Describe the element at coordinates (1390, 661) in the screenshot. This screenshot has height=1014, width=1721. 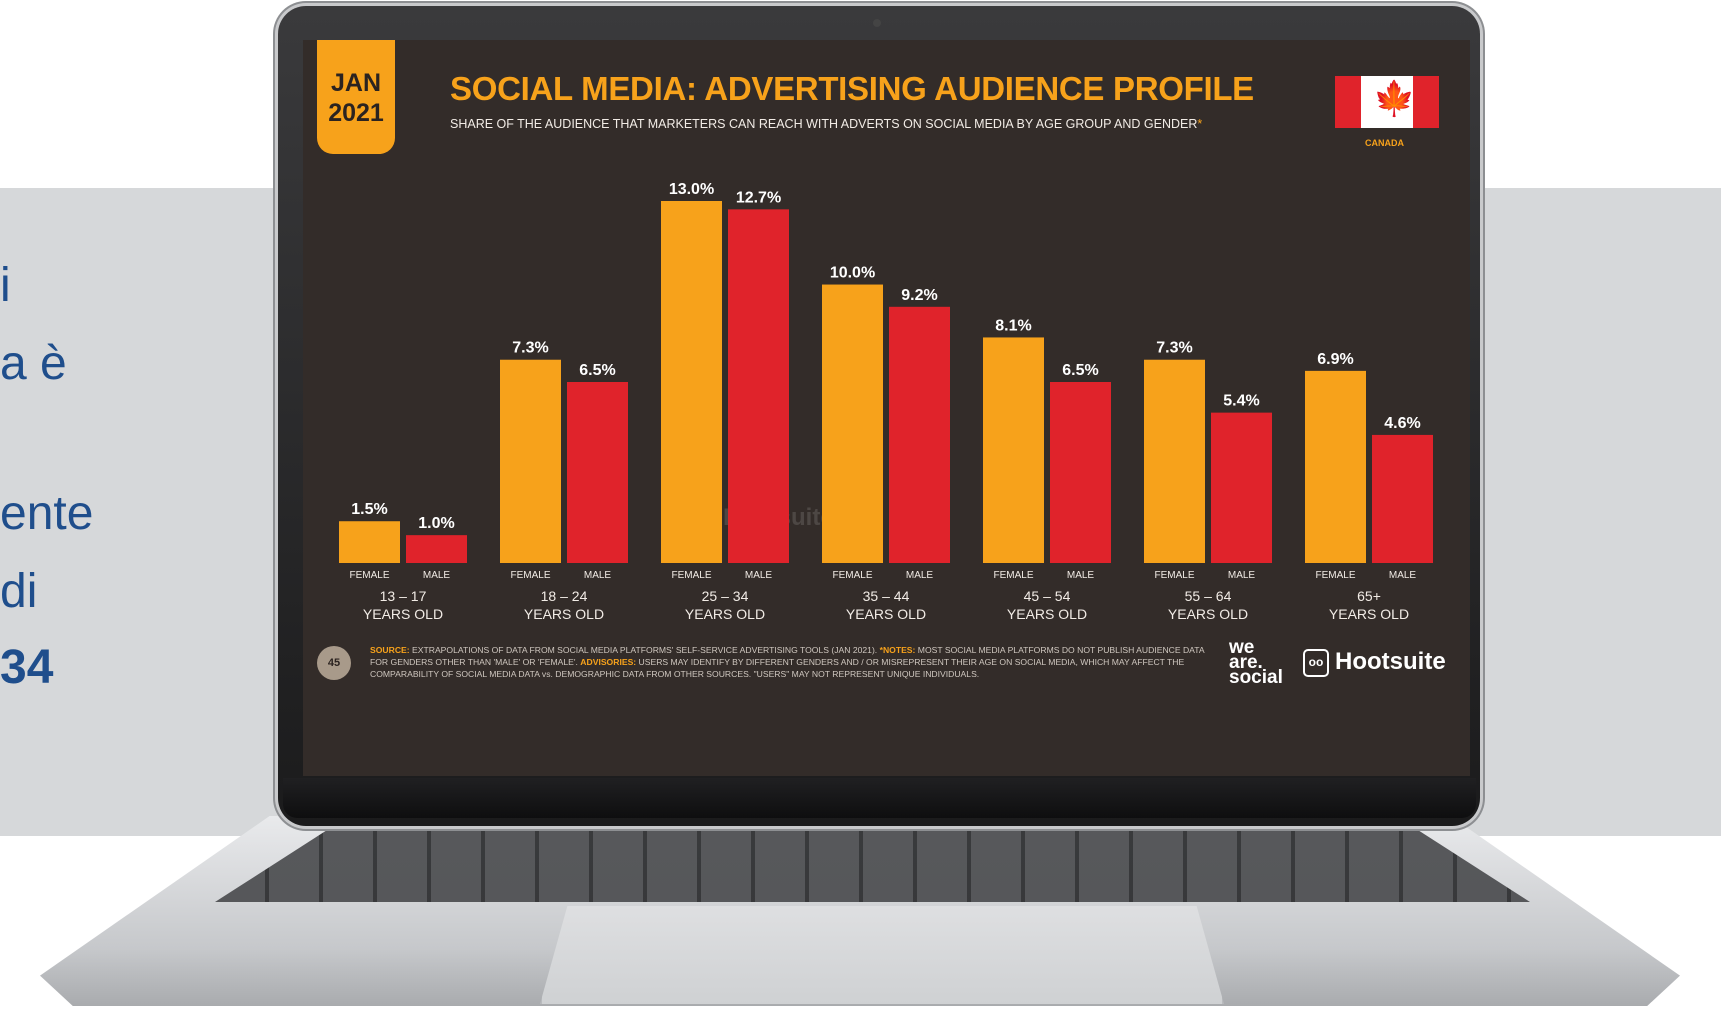
I see `hootsuite-text: Hootsuite` at that location.